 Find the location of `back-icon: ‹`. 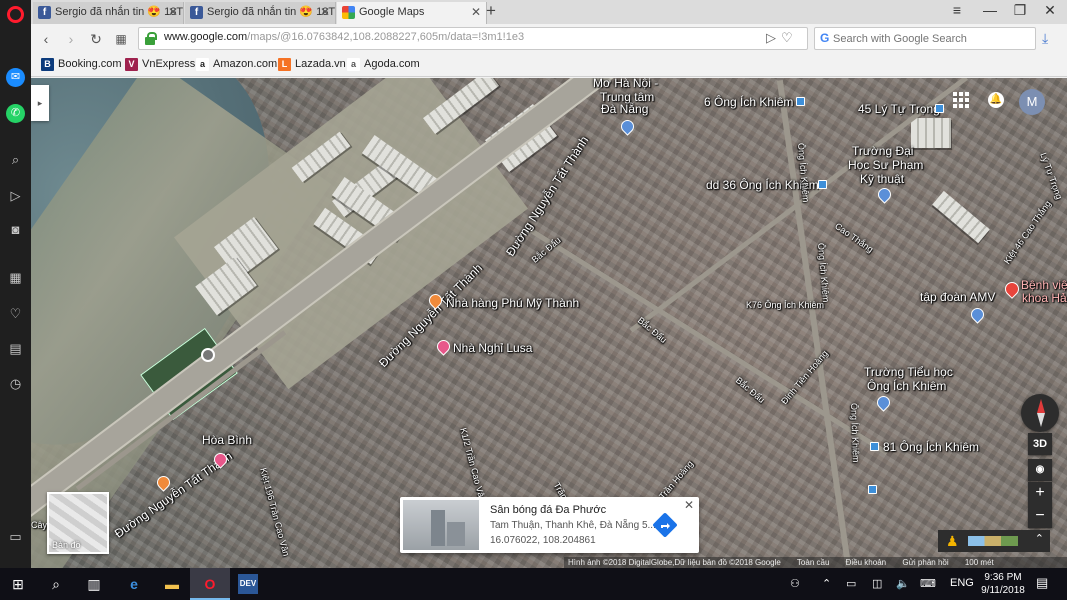

back-icon: ‹ is located at coordinates (46, 39).